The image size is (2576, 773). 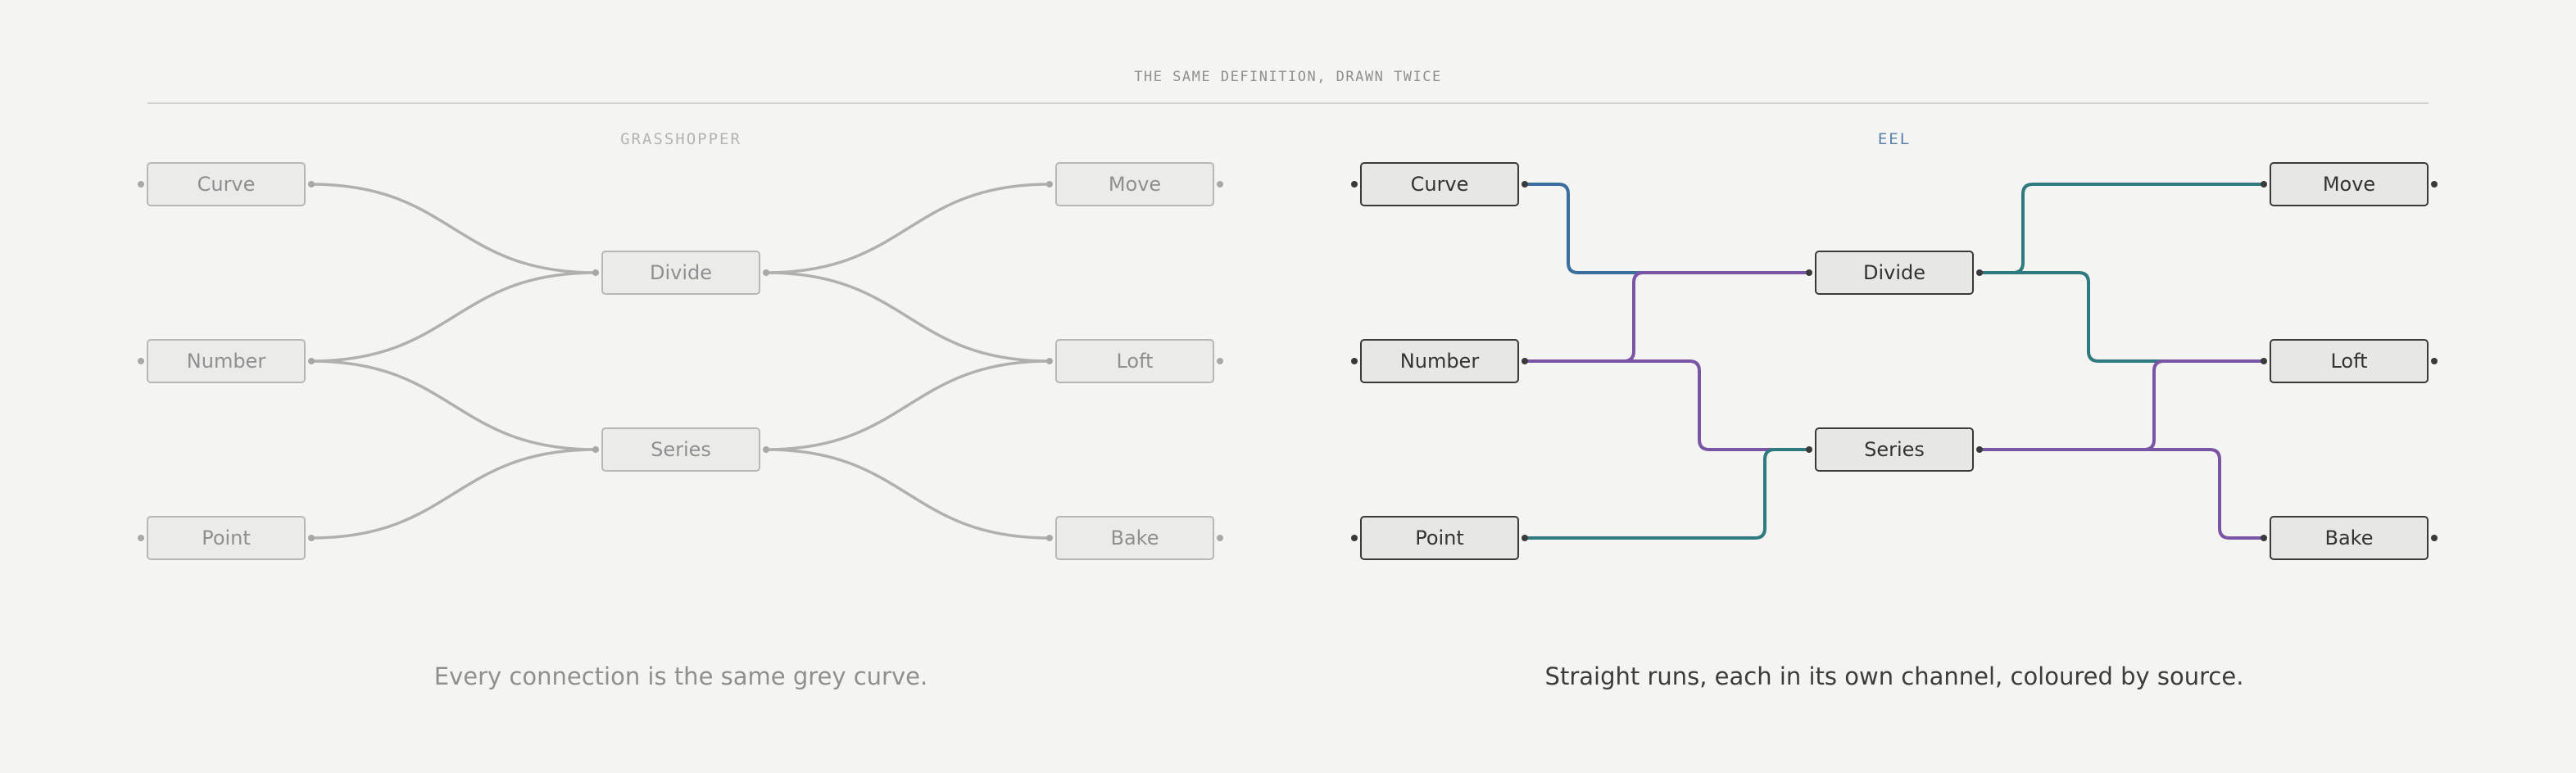 I want to click on eel-node-loft-label: Loft, so click(x=2348, y=361).